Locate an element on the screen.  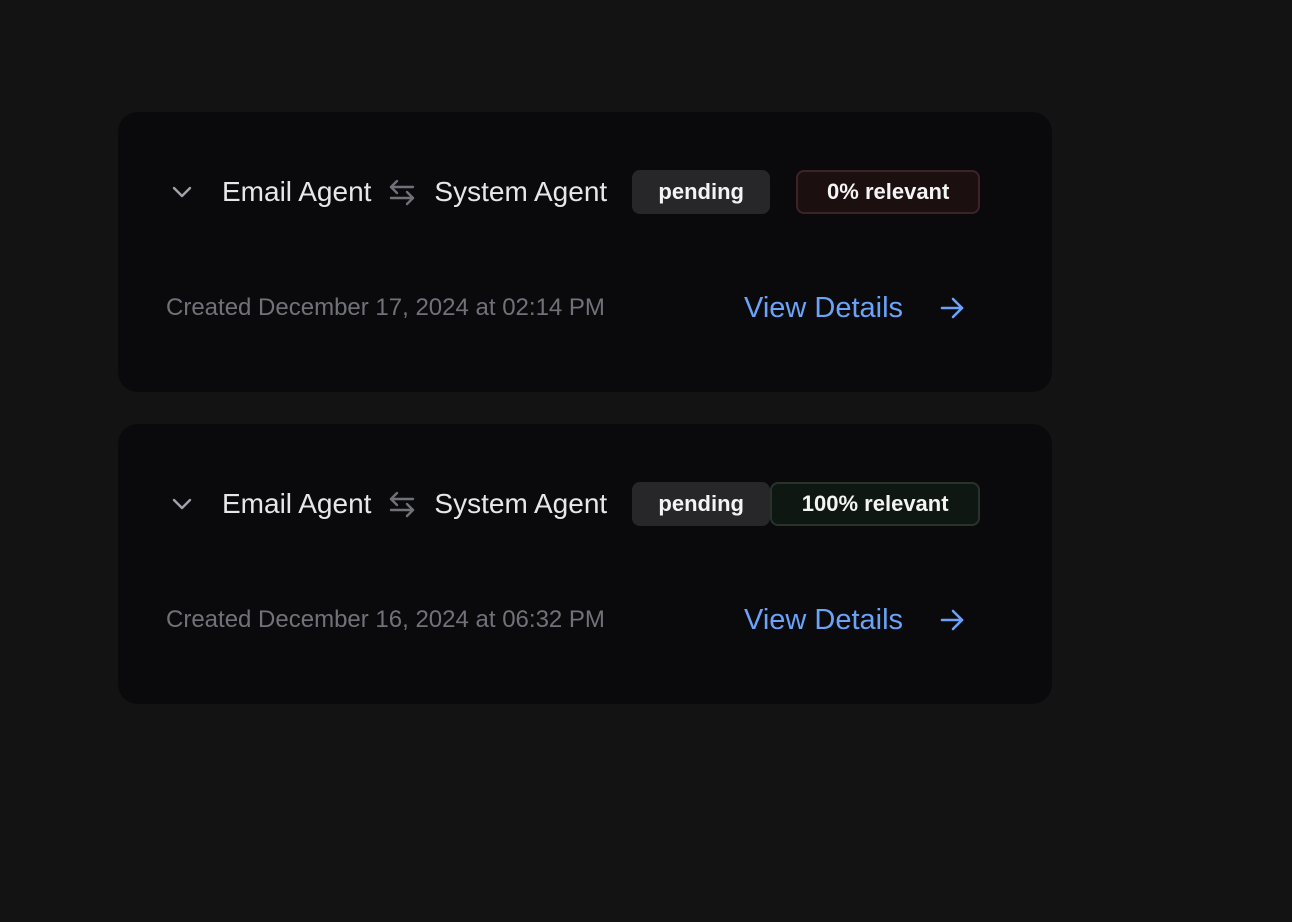
created-timestamp: Created December 17, 2024 at 02:14 PM is located at coordinates (385, 307).